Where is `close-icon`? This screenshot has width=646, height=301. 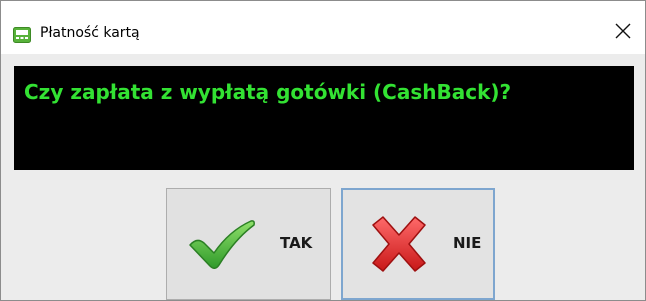
close-icon is located at coordinates (623, 33).